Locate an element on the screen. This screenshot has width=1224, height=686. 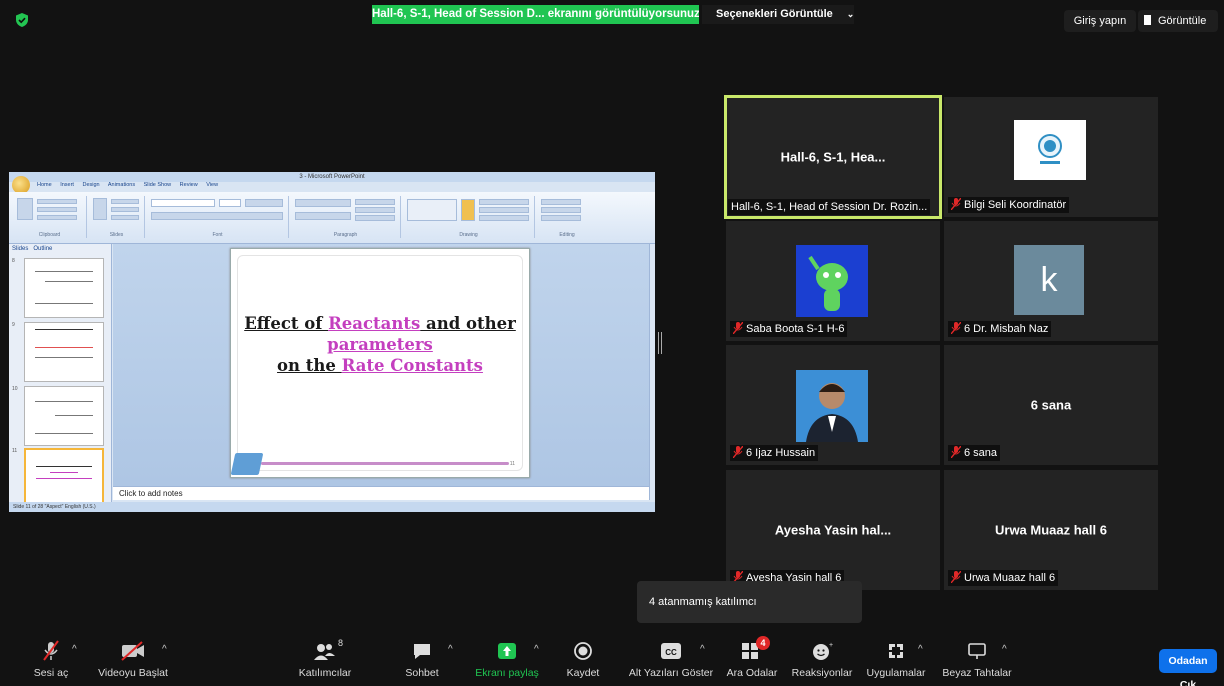
start-video-label: Videoyu Başlat is located at coordinates (133, 673).